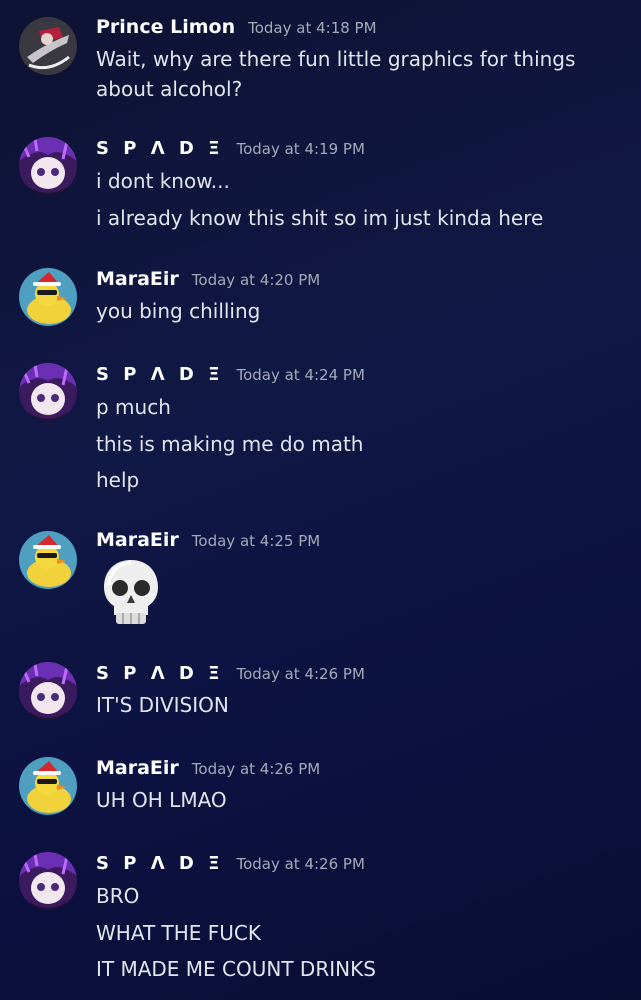 The image size is (641, 1000). I want to click on message-text: IT'S DIVISION, so click(162, 705).